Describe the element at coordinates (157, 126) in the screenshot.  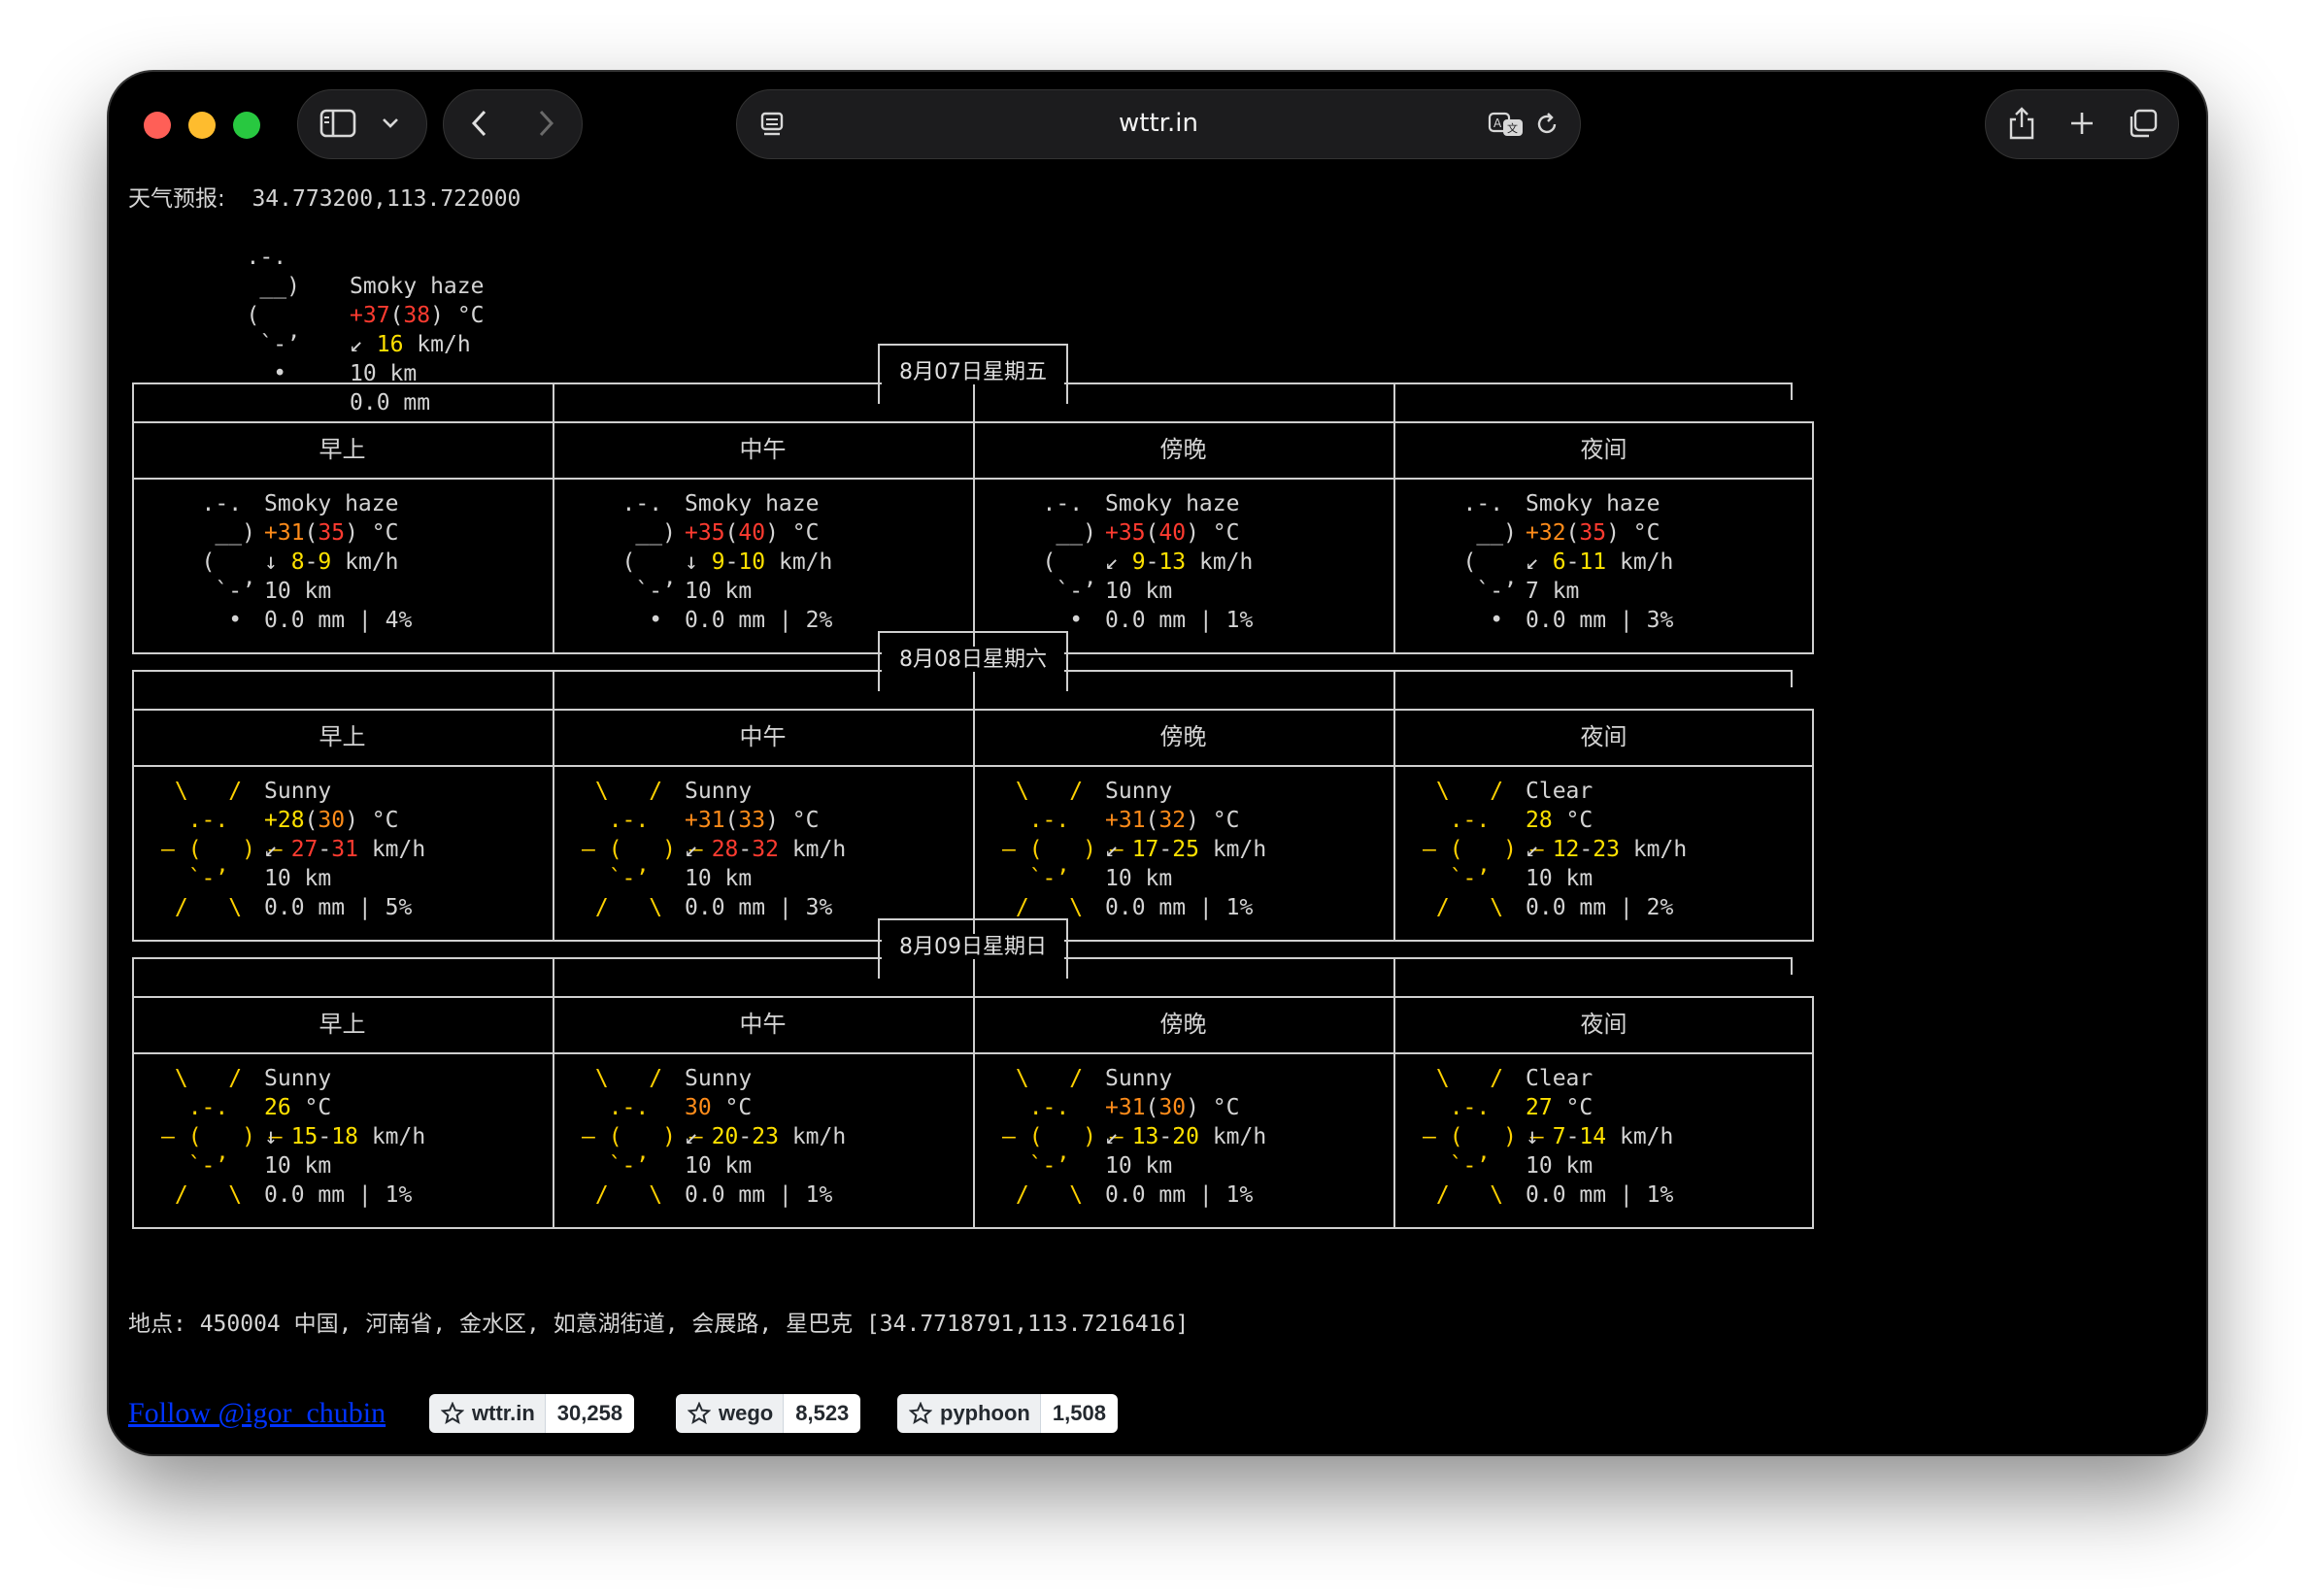
I see `close-window-button` at that location.